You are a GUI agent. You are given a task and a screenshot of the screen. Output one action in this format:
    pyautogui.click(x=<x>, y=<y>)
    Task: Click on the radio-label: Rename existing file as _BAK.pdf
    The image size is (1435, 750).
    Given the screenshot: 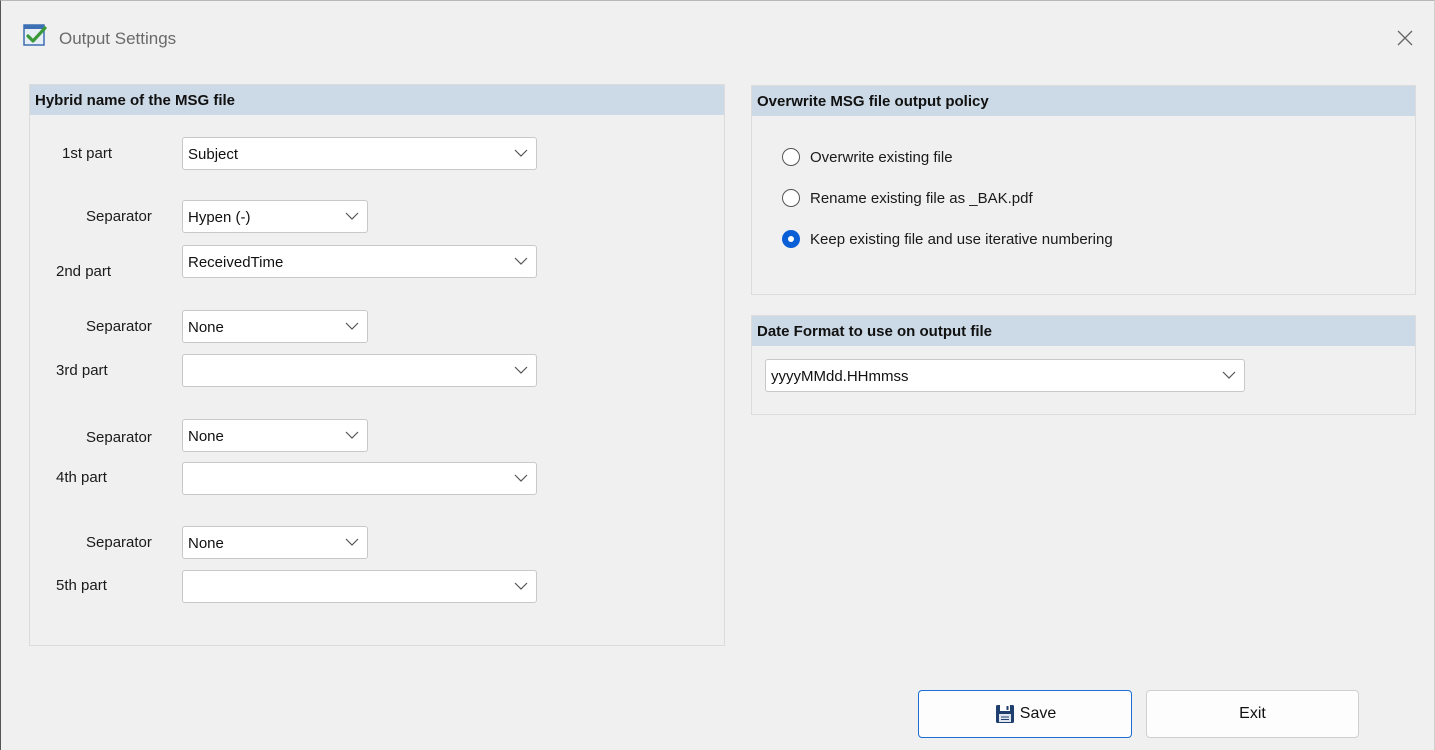 What is the action you would take?
    pyautogui.click(x=921, y=198)
    